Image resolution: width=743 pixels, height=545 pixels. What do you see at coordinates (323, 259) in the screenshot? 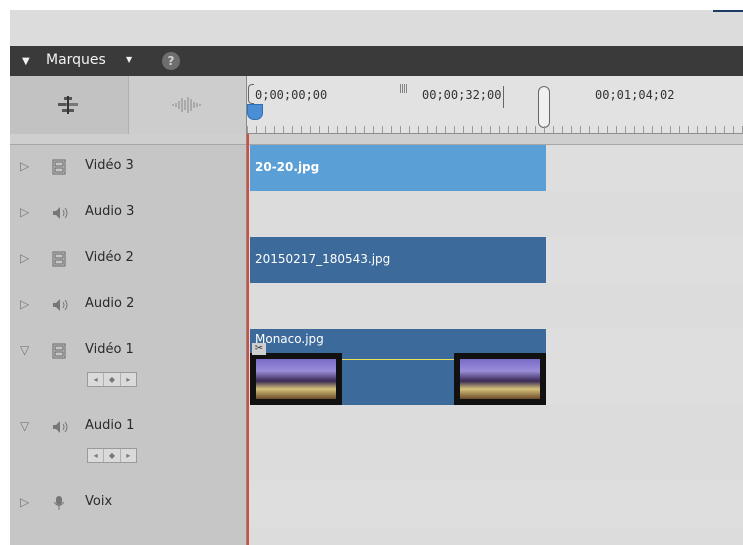
I see `clip-label: 20150217_180543.jpg` at bounding box center [323, 259].